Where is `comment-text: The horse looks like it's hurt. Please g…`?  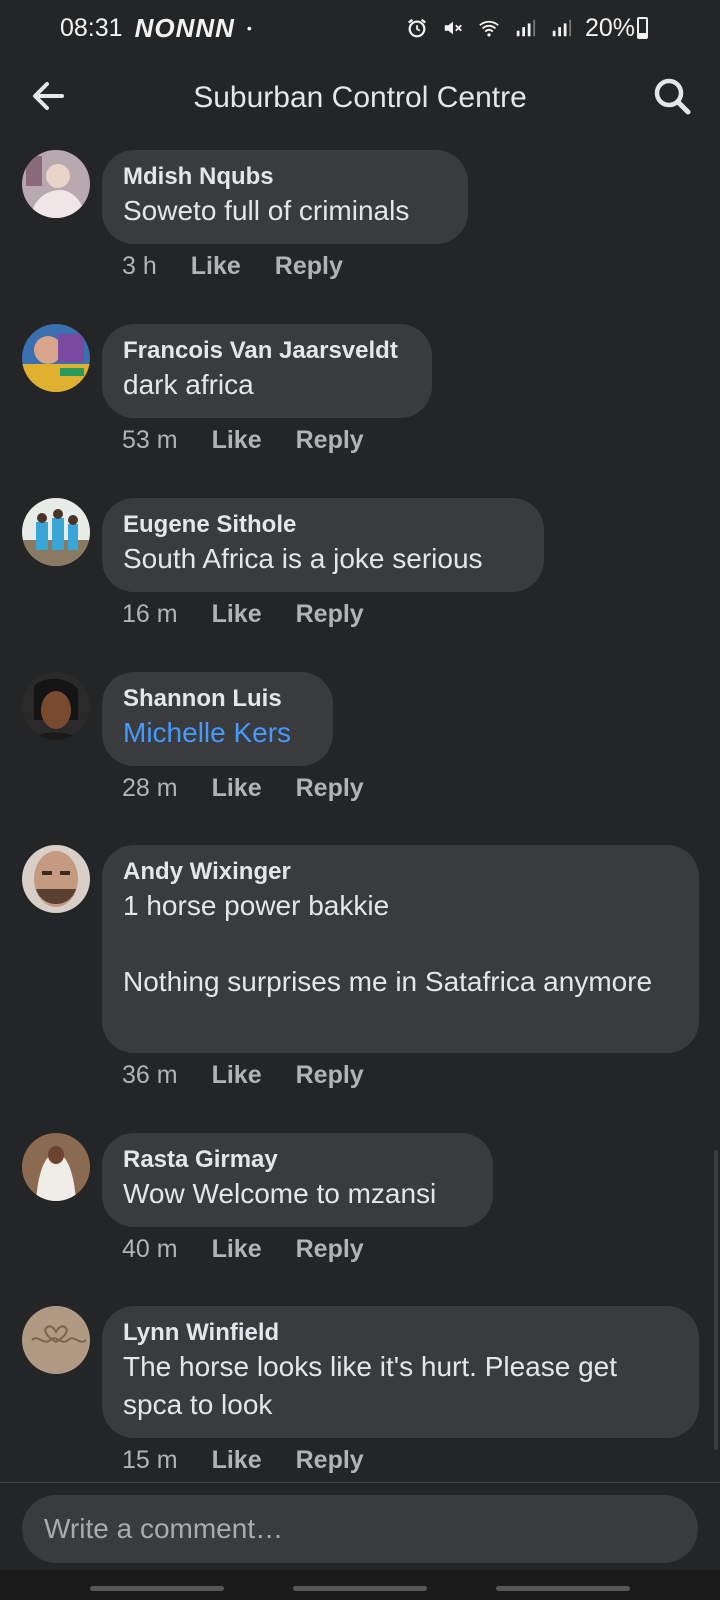 comment-text: The horse looks like it's hurt. Please g… is located at coordinates (374, 1385).